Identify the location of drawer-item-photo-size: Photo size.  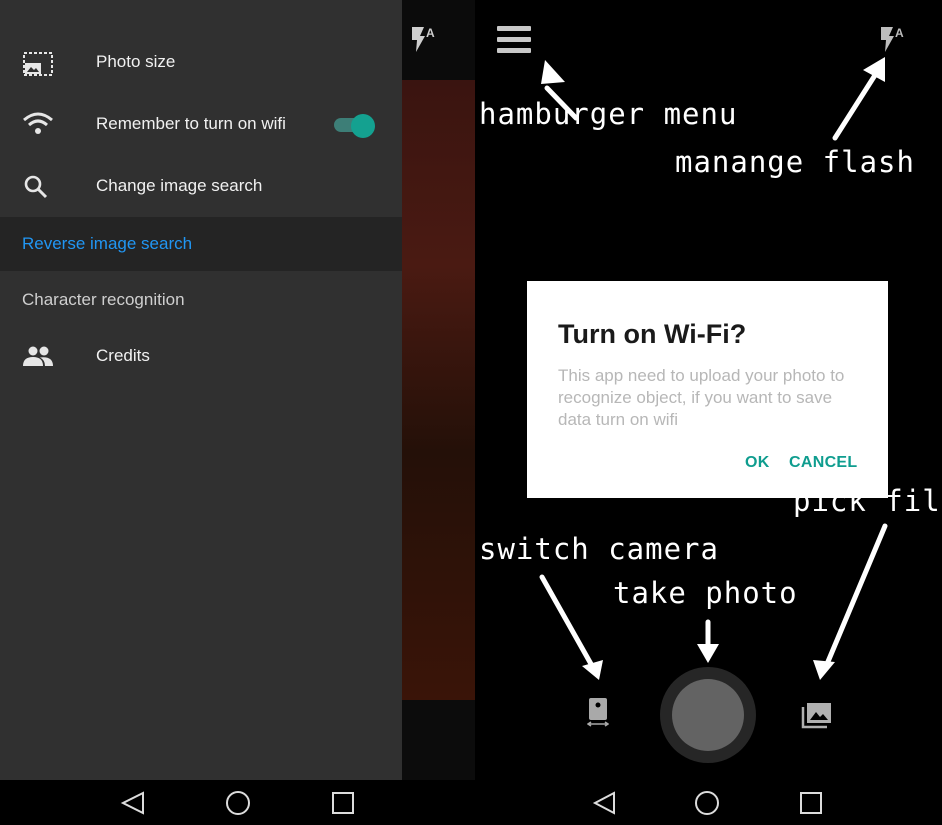
(201, 63).